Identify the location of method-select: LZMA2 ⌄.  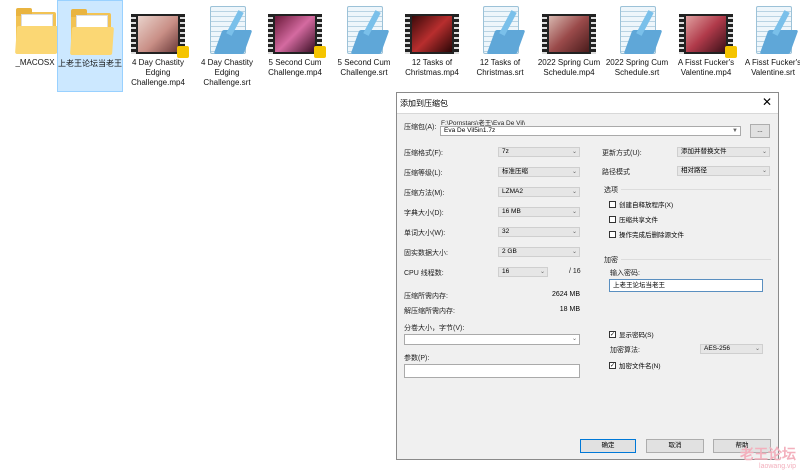
(539, 192).